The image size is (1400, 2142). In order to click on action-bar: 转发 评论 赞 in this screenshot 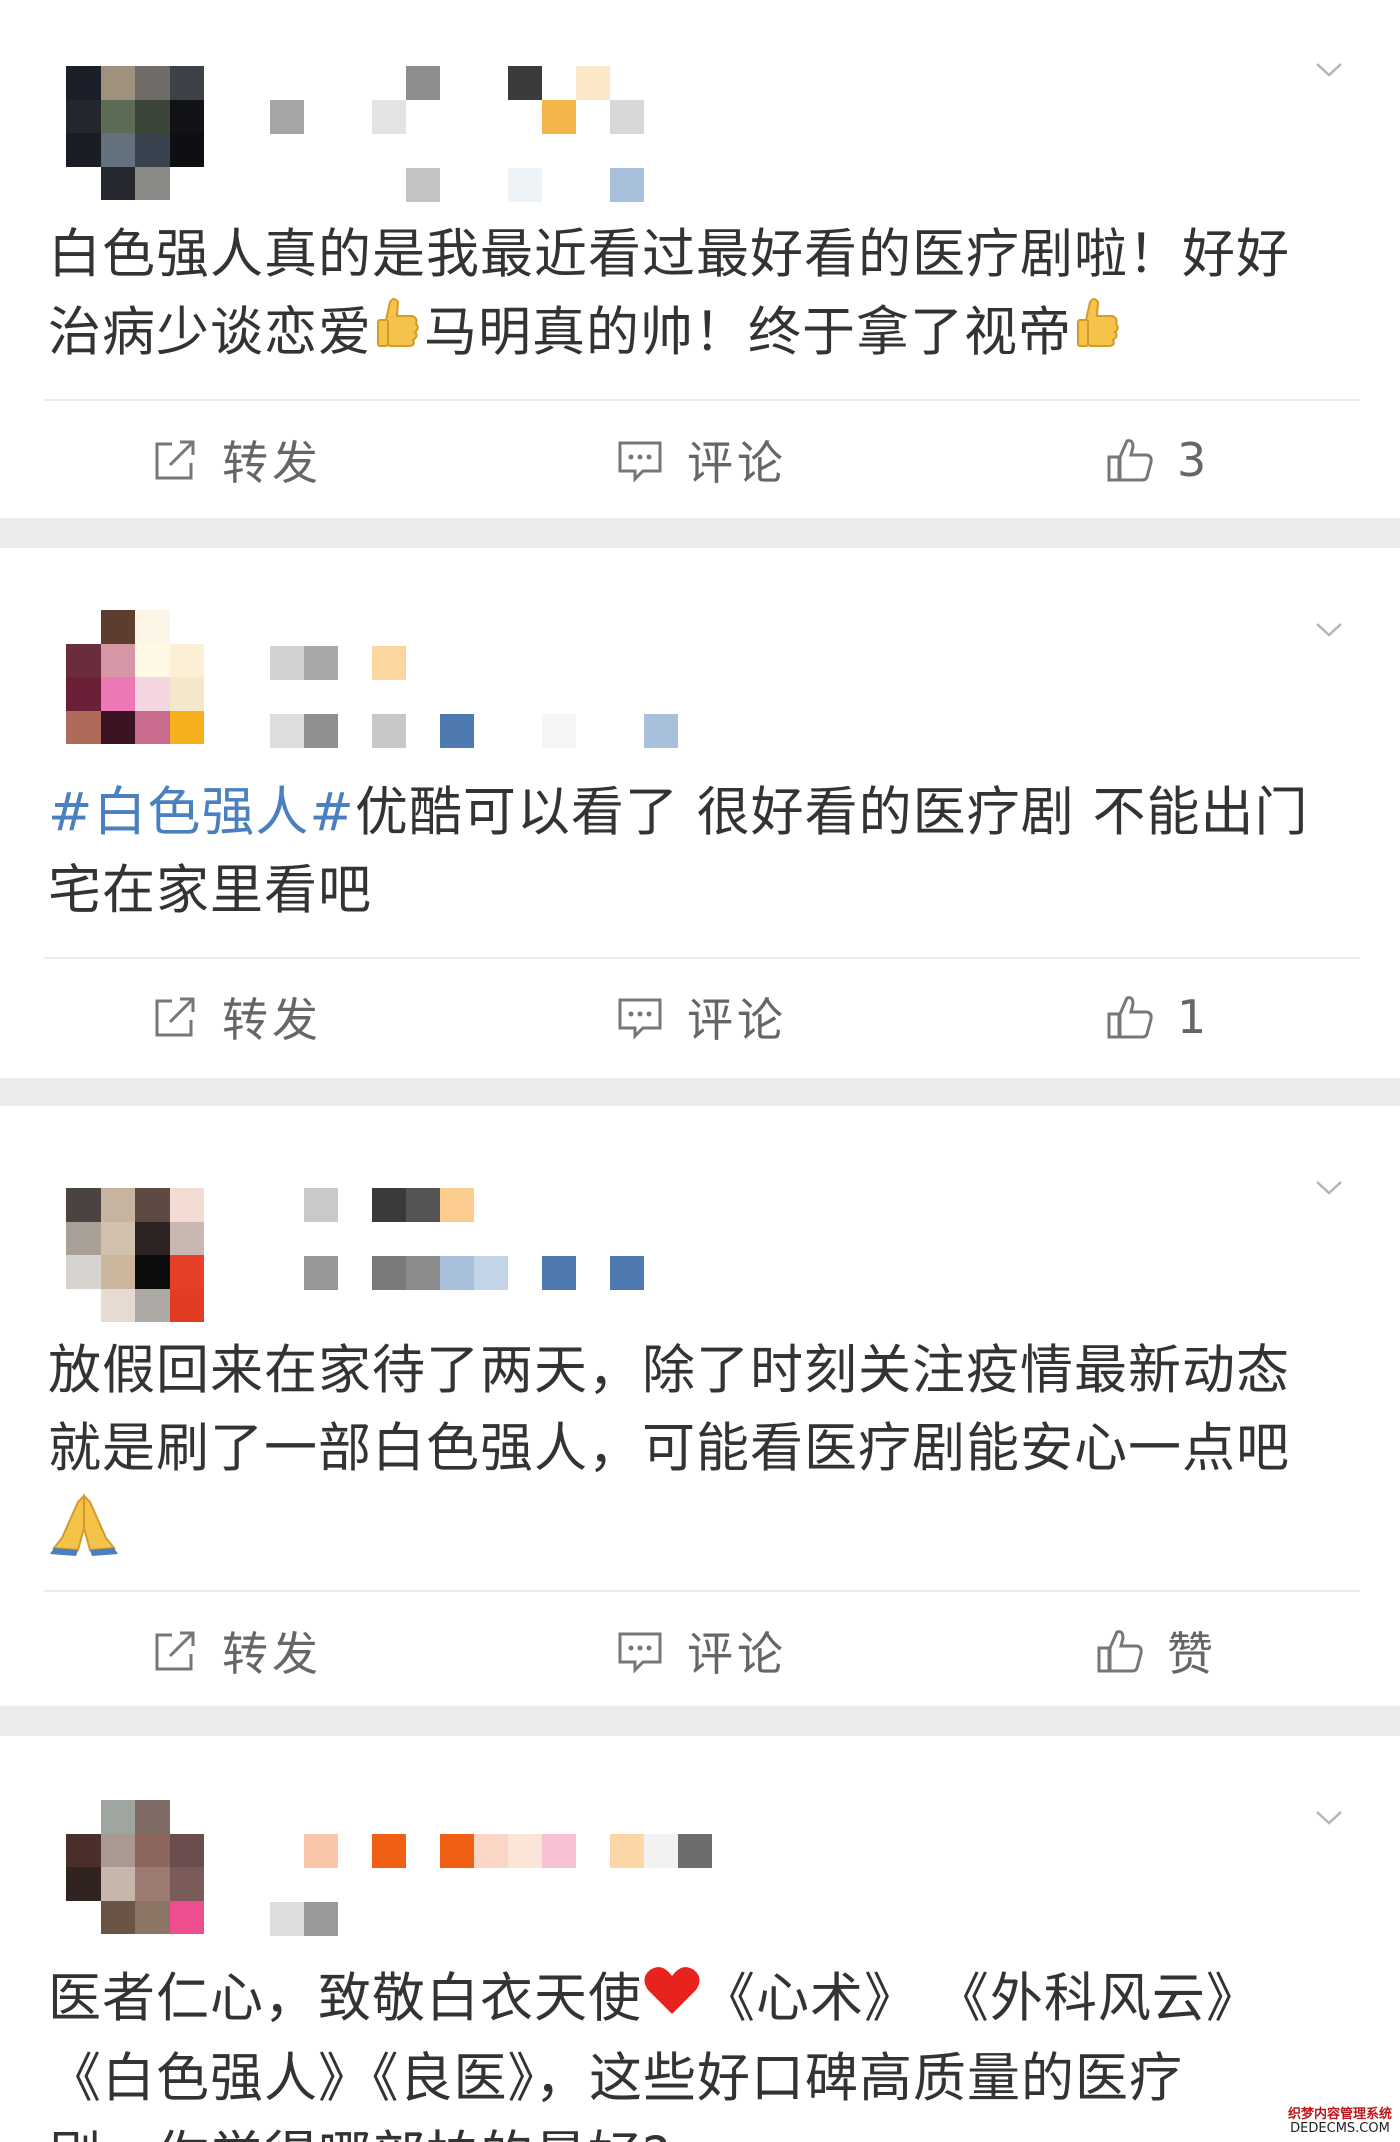, I will do `click(700, 1651)`.